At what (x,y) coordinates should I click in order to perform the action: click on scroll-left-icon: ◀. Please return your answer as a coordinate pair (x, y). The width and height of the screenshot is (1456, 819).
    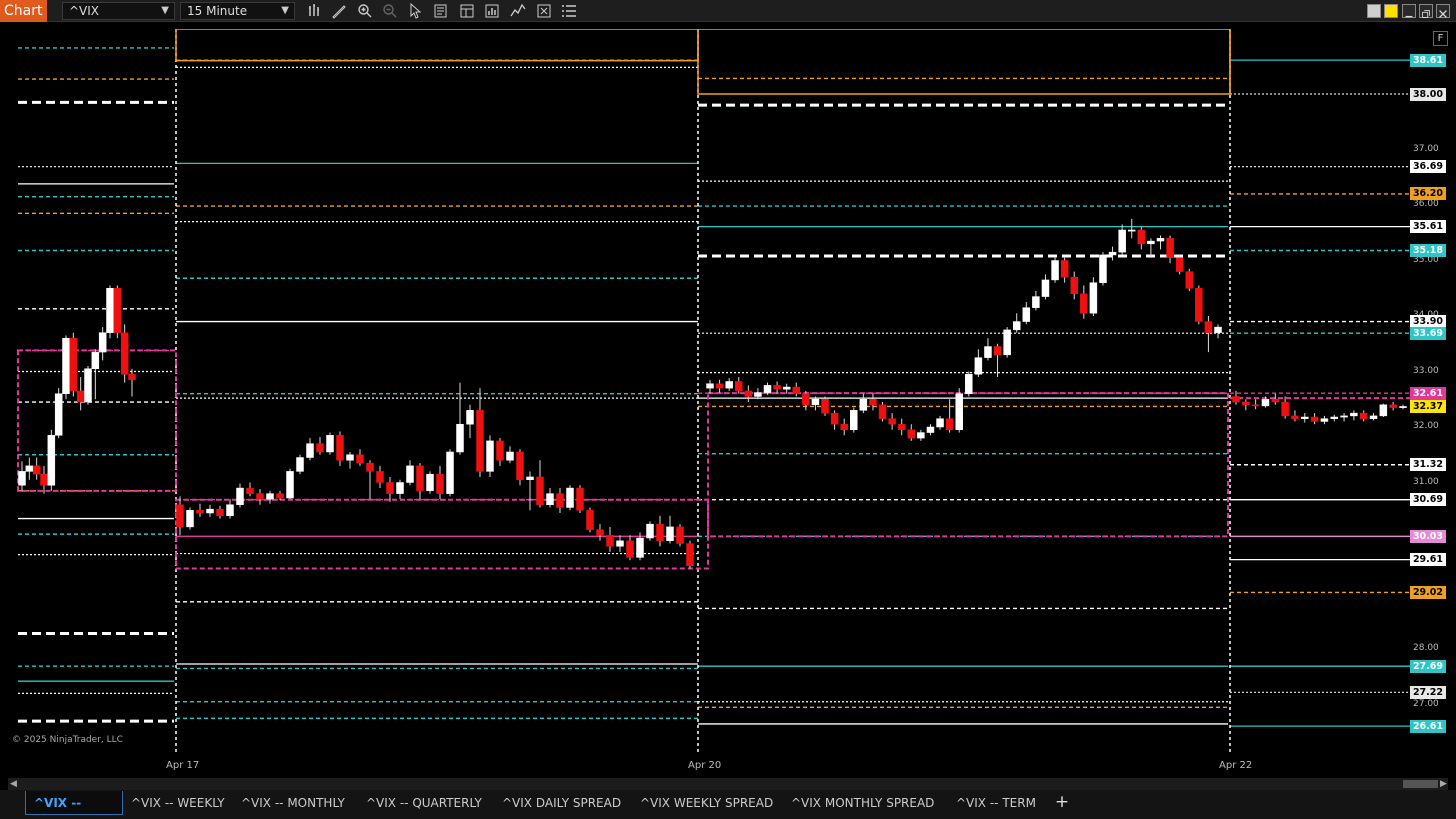
    Looking at the image, I should click on (13, 784).